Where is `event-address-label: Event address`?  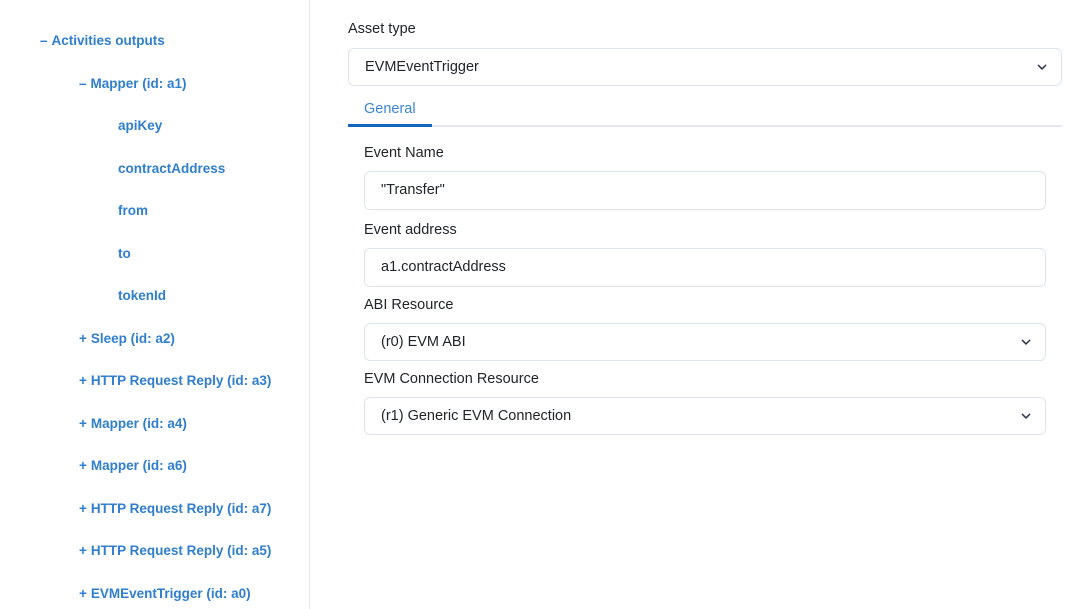
event-address-label: Event address is located at coordinates (410, 229).